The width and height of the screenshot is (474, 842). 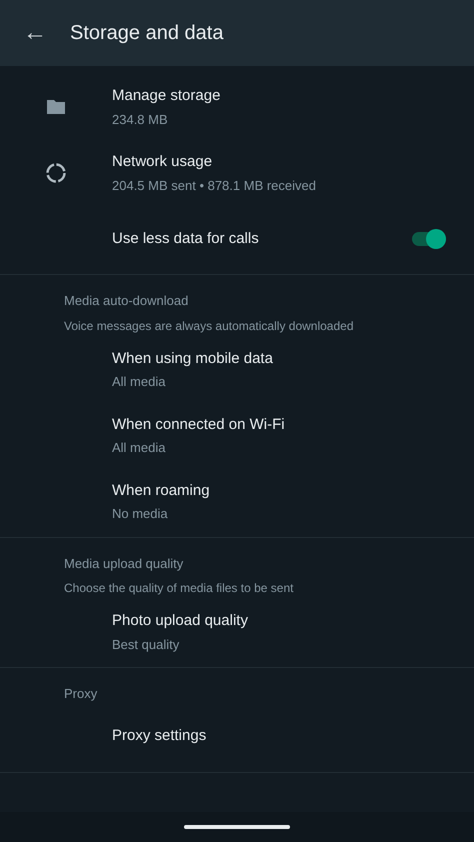 I want to click on progress-ring-icon, so click(x=56, y=173).